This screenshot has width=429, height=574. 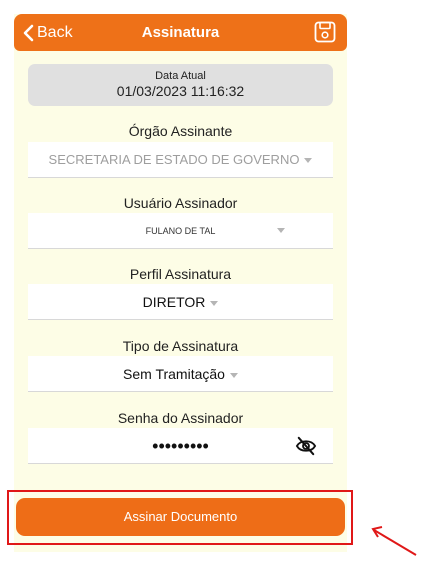 I want to click on tipo-select: Sem Tramitação, so click(x=180, y=374).